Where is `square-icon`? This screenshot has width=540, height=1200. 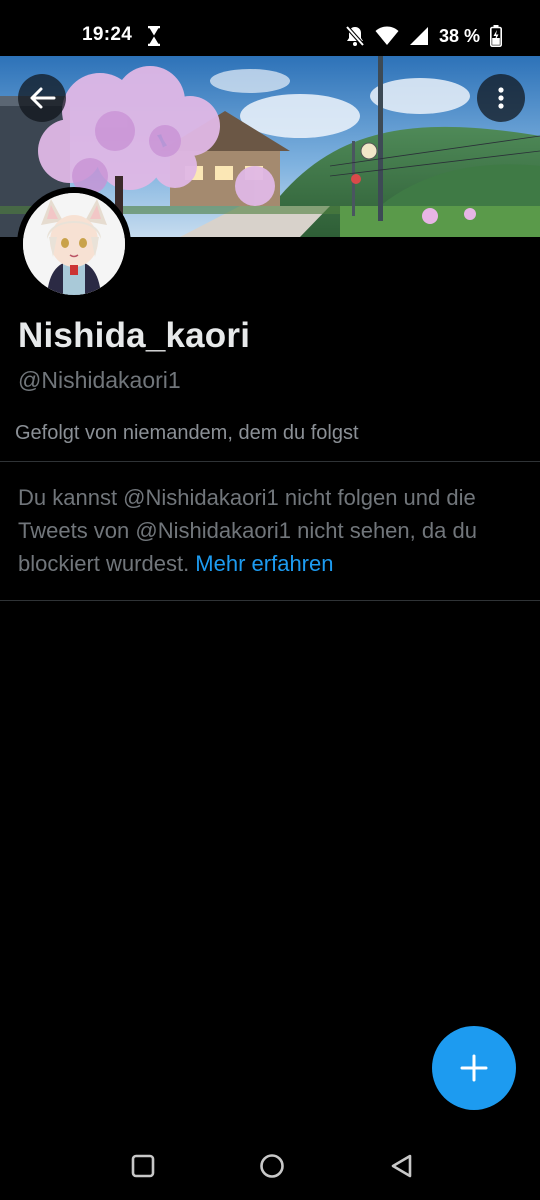
square-icon is located at coordinates (143, 1166).